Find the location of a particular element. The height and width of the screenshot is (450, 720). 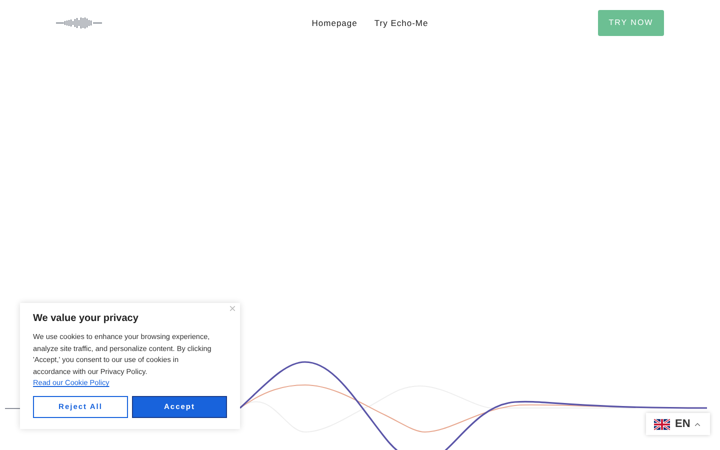

cookie-title: We value your privacy is located at coordinates (86, 319).